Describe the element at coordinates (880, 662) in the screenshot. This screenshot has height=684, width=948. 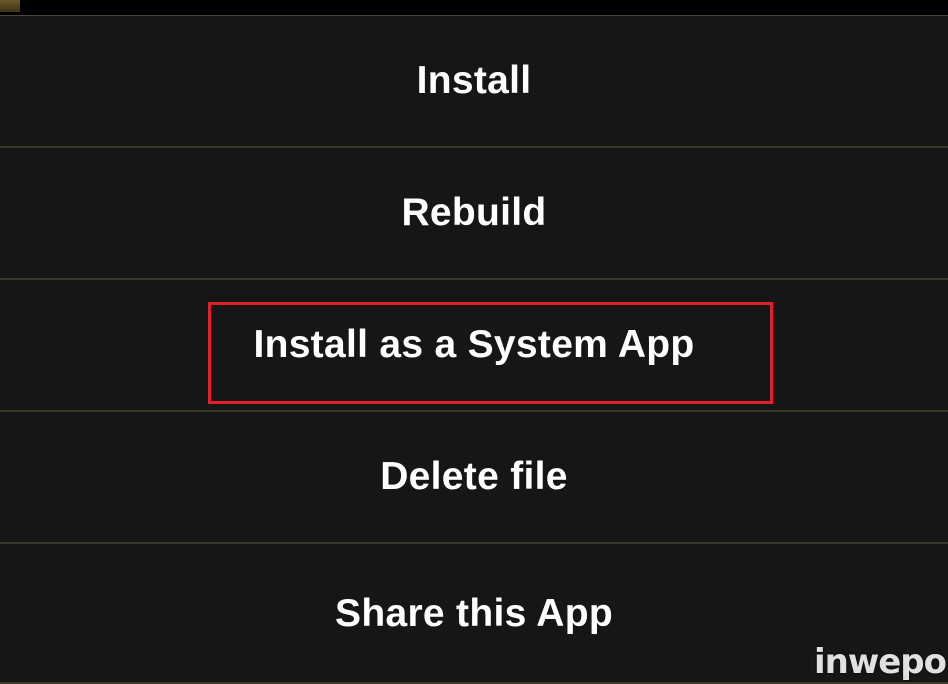
I see `watermark-logo: inwepo` at that location.